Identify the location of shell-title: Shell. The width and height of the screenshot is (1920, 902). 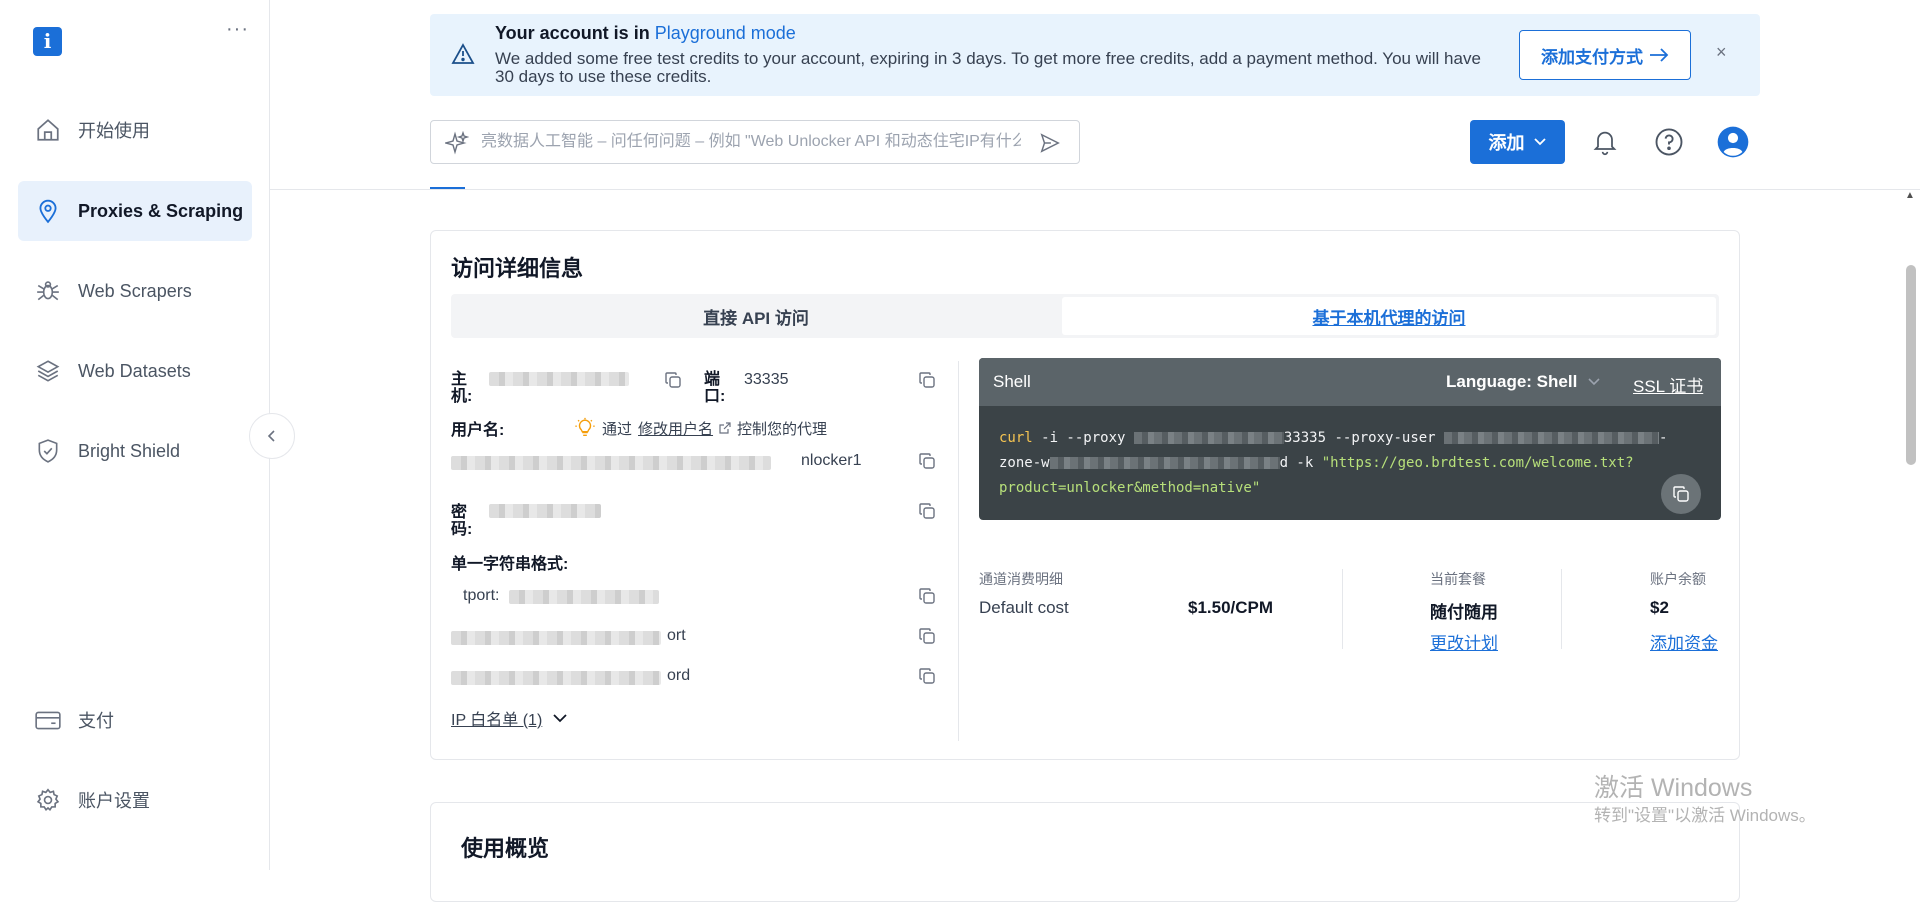
(1012, 381).